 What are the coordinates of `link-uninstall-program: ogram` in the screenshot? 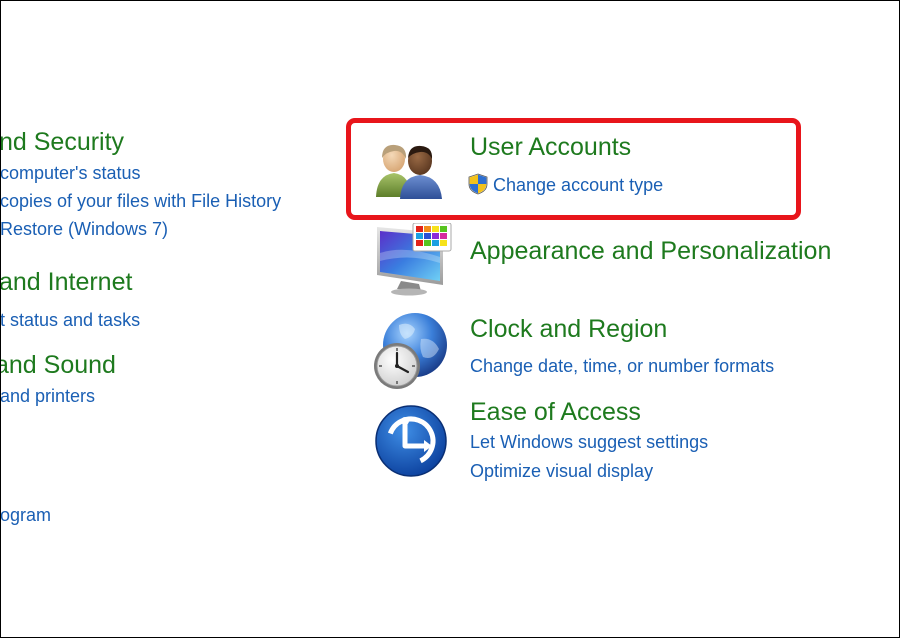 It's located at (26, 515).